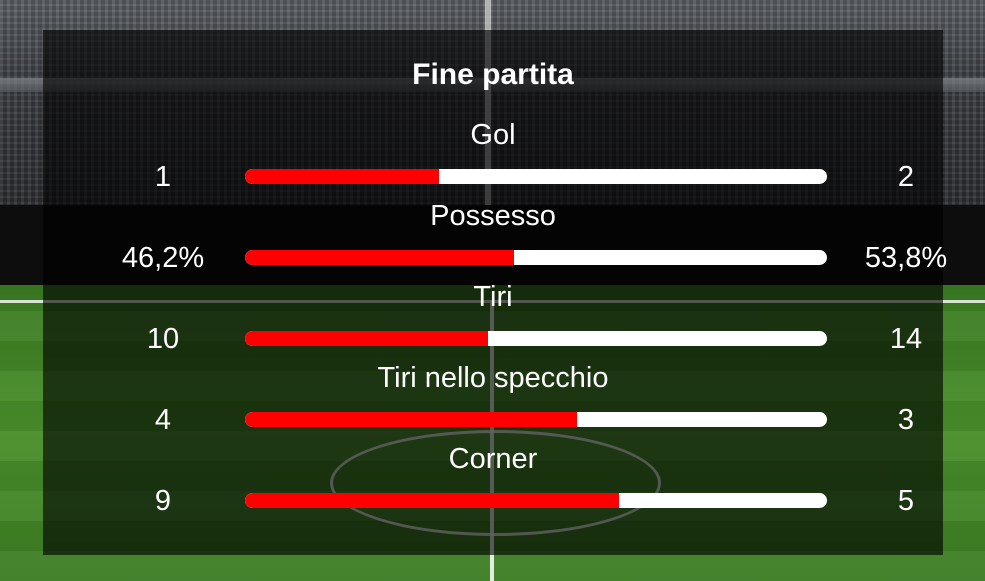 This screenshot has height=581, width=985. I want to click on stat-row-possesso: Possesso 46,2% 53,8%, so click(495, 239).